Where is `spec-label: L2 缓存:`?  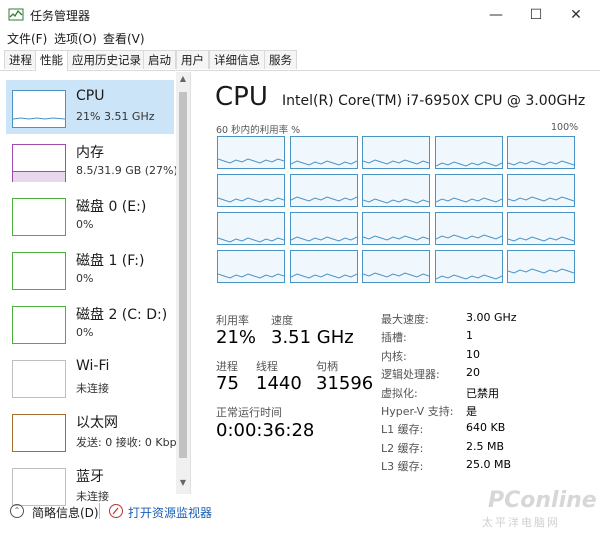
spec-label: L2 缓存: is located at coordinates (402, 448).